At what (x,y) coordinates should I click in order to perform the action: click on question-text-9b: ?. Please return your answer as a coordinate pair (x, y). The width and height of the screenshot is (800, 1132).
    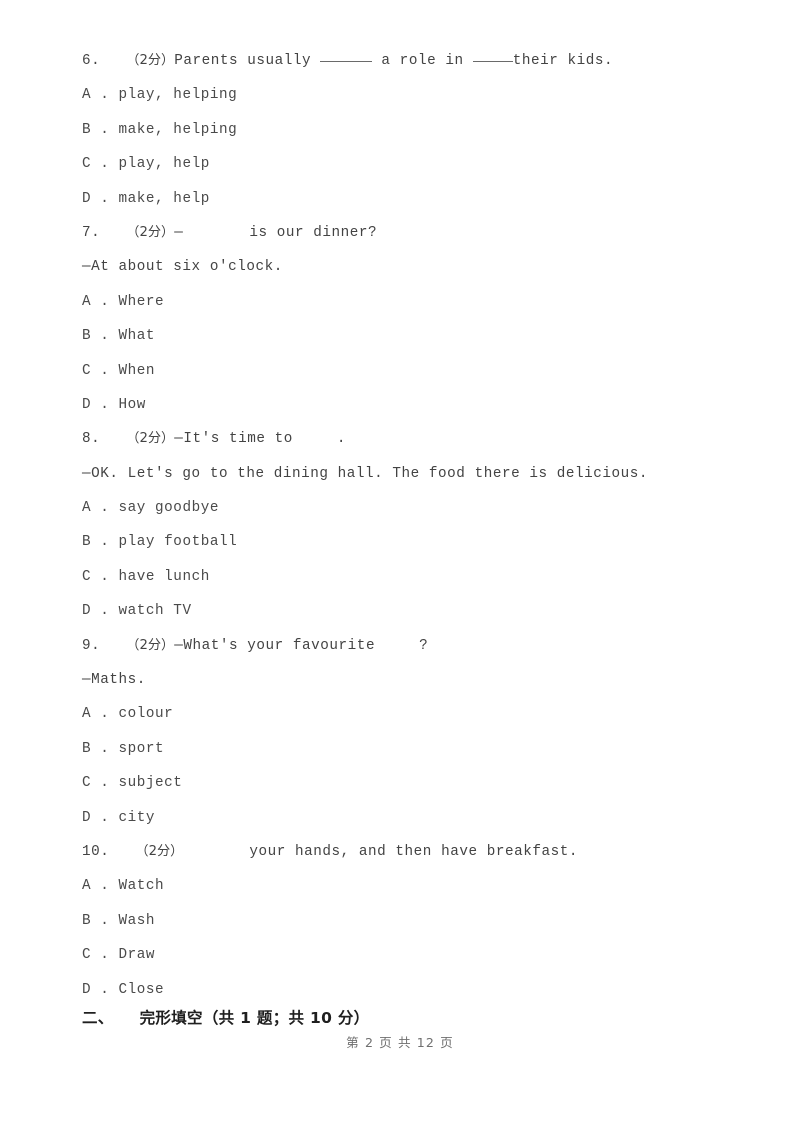
    Looking at the image, I should click on (424, 645).